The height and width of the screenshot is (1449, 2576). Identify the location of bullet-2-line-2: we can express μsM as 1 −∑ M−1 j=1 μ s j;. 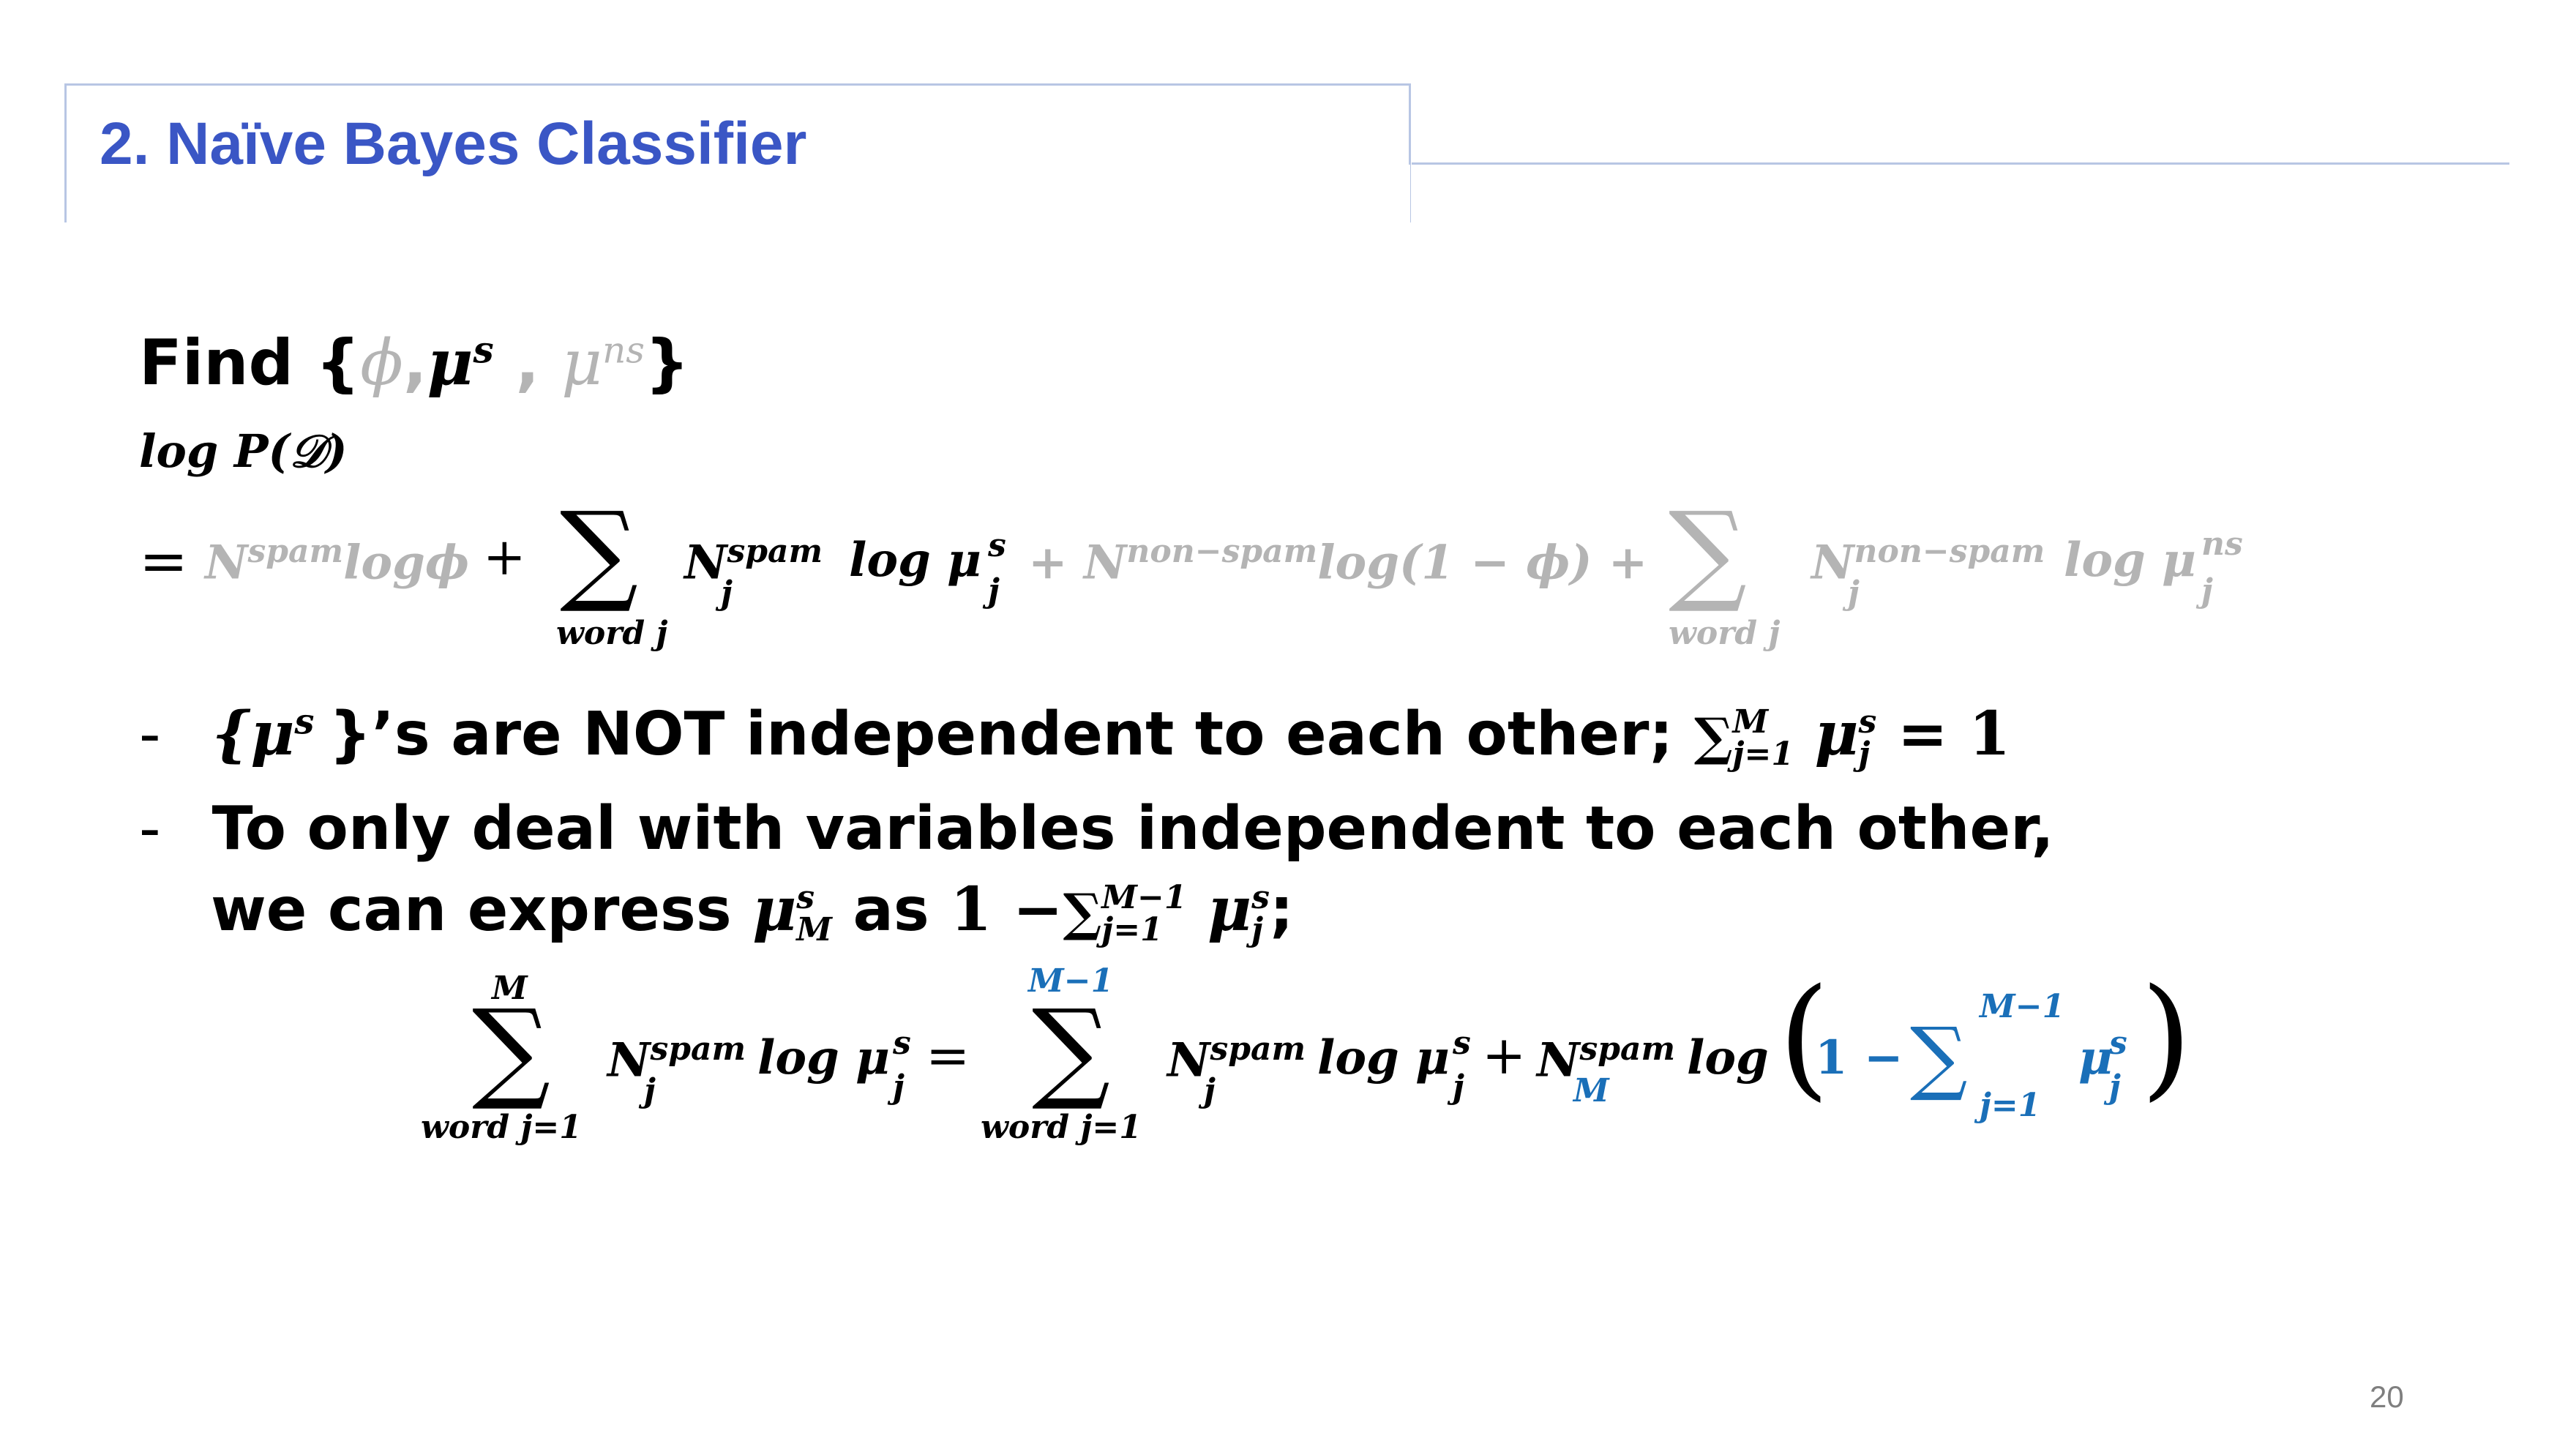
(752, 910).